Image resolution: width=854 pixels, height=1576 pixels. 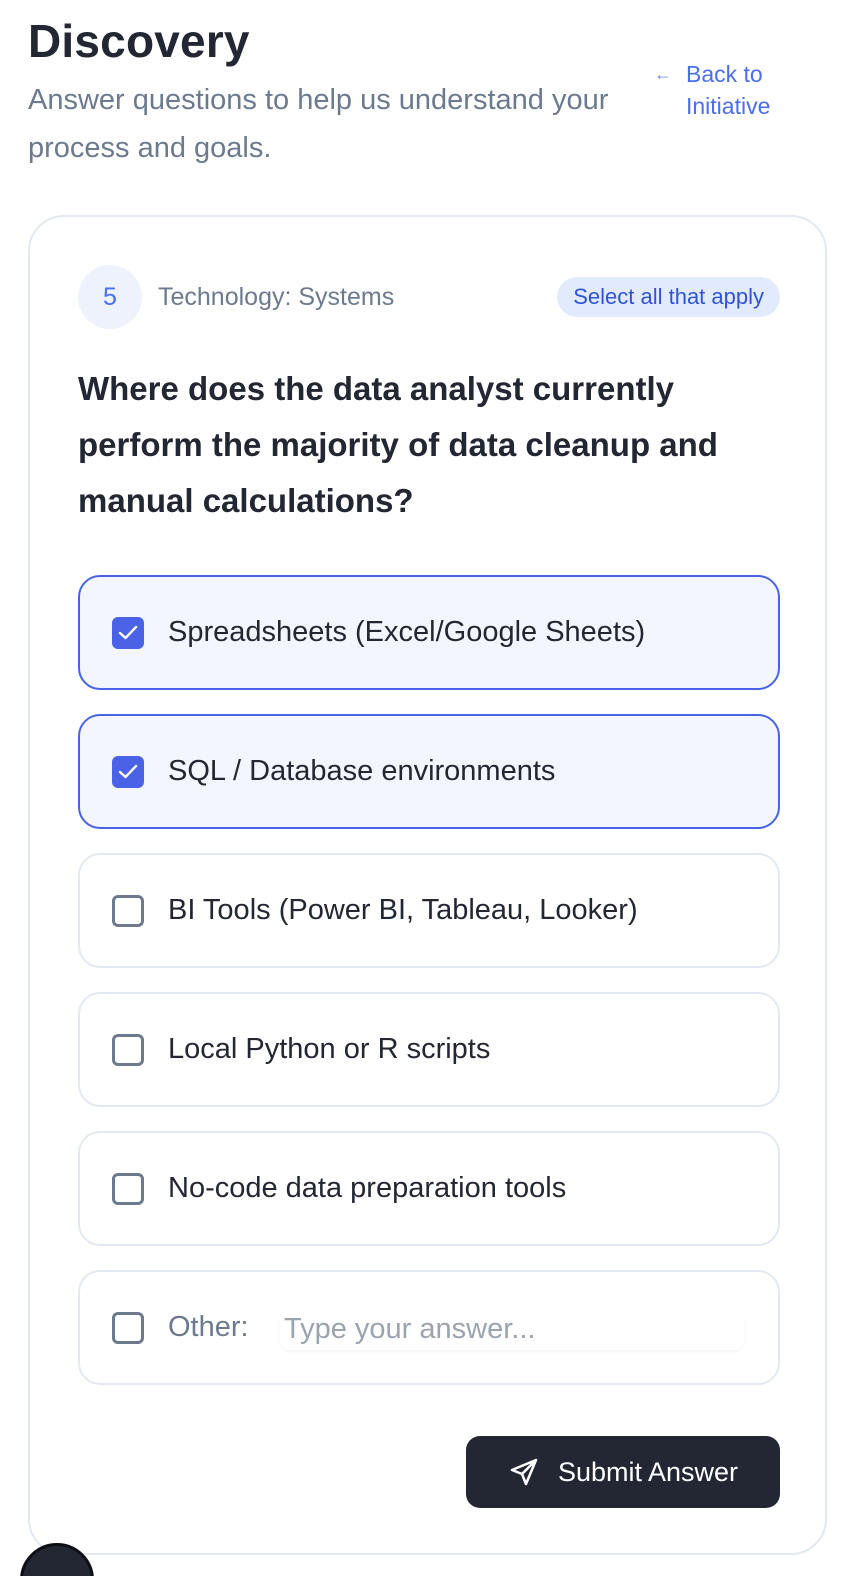 What do you see at coordinates (139, 41) in the screenshot?
I see `page-title: Discovery` at bounding box center [139, 41].